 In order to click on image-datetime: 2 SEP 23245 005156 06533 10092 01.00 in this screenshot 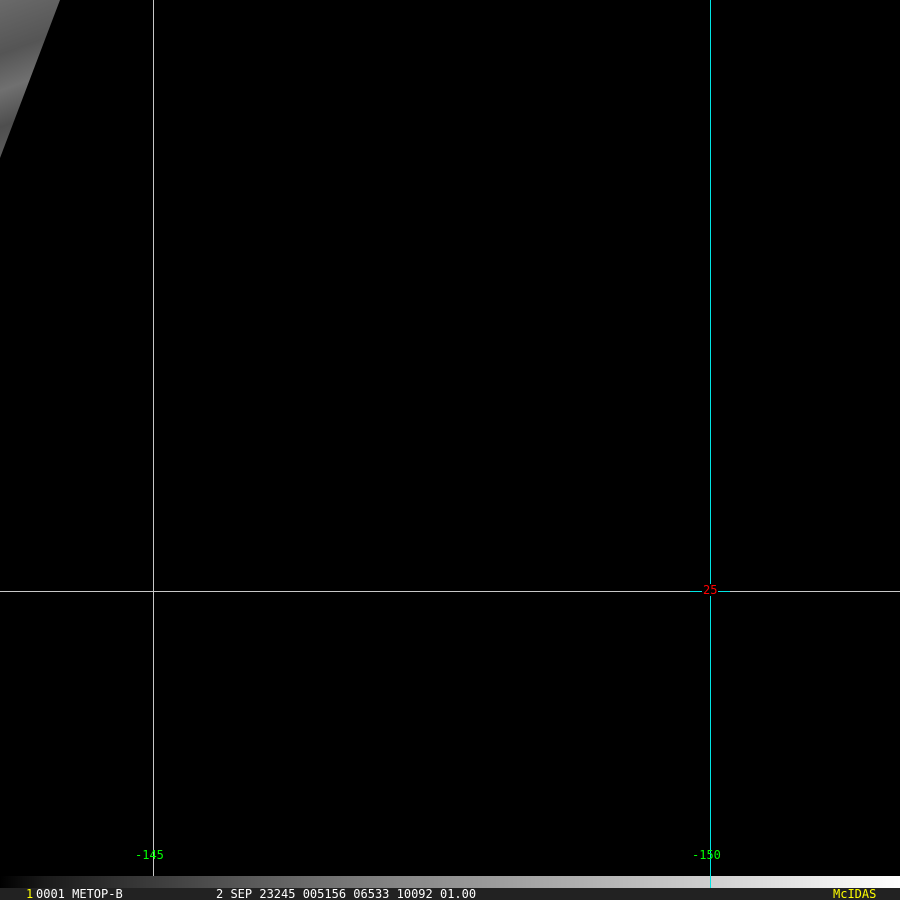, I will do `click(346, 893)`.